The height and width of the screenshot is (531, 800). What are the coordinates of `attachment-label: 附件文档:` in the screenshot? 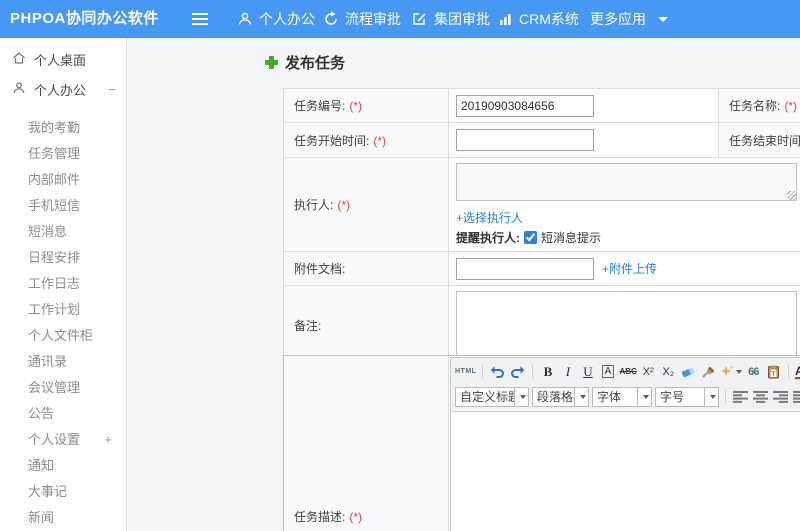 It's located at (366, 268).